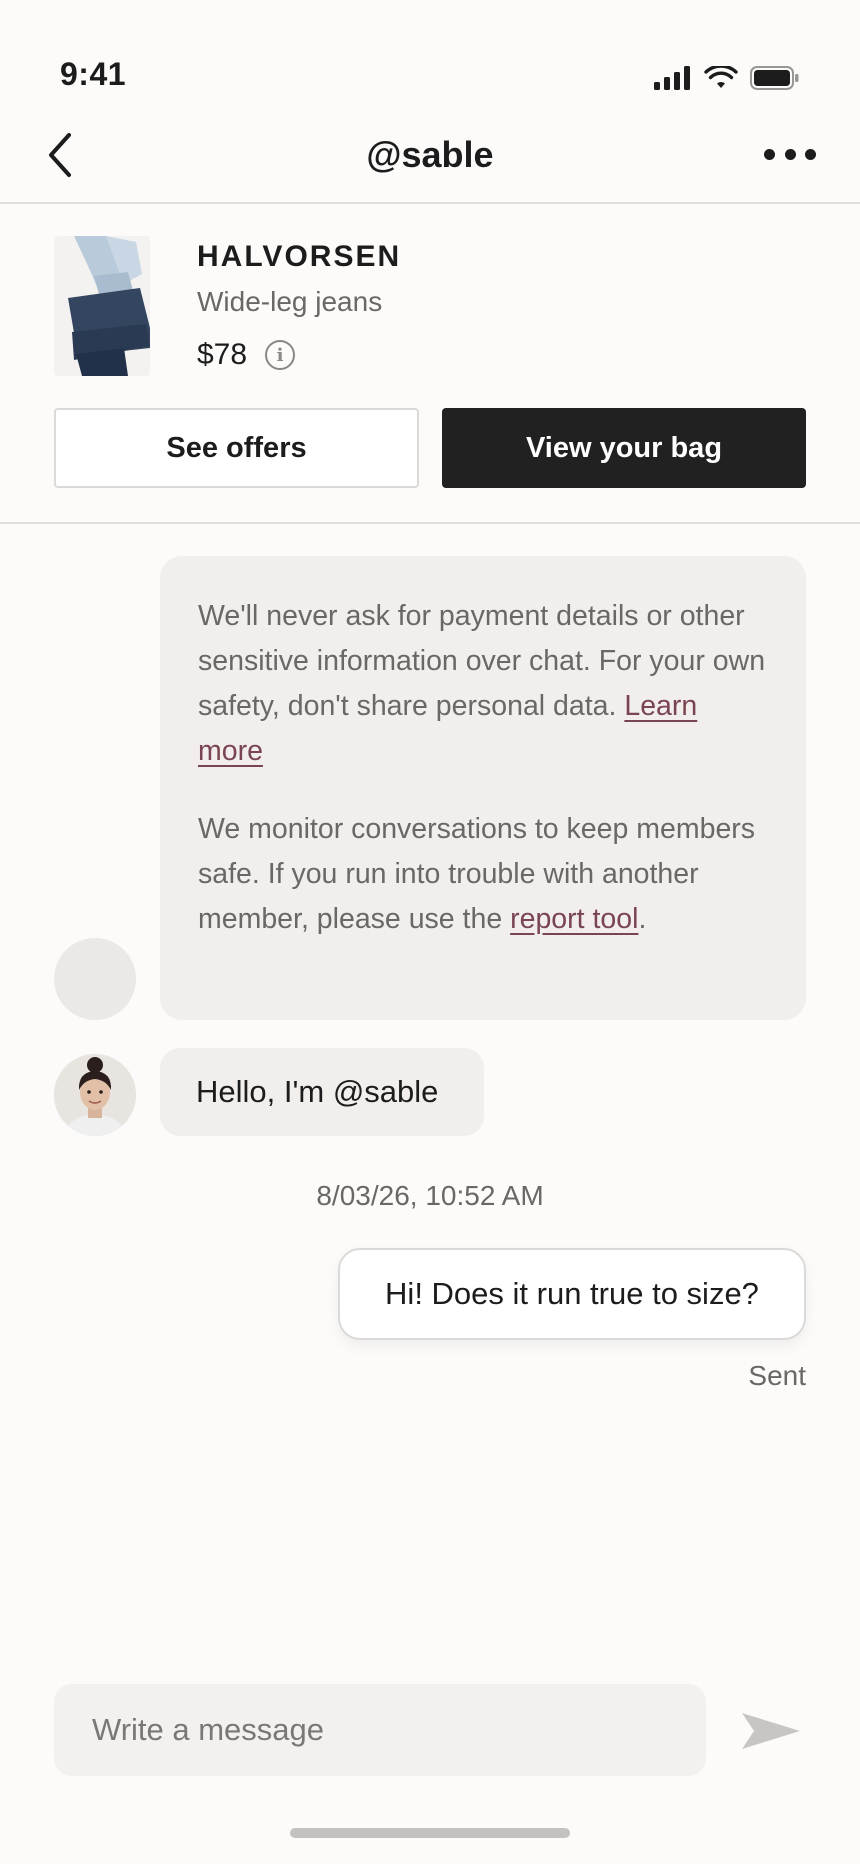  I want to click on send-button, so click(771, 1731).